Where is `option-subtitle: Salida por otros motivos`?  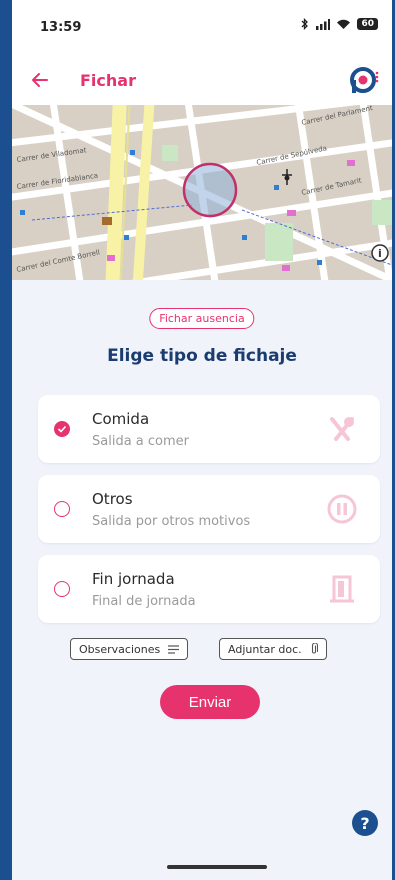 option-subtitle: Salida por otros motivos is located at coordinates (171, 521).